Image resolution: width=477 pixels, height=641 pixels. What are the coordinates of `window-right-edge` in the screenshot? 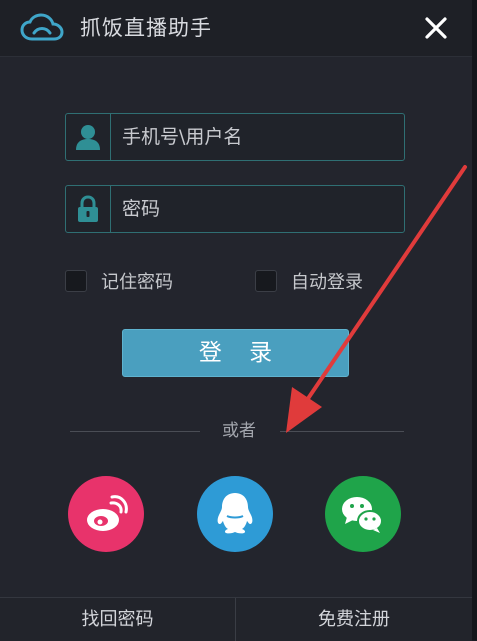 It's located at (474, 320).